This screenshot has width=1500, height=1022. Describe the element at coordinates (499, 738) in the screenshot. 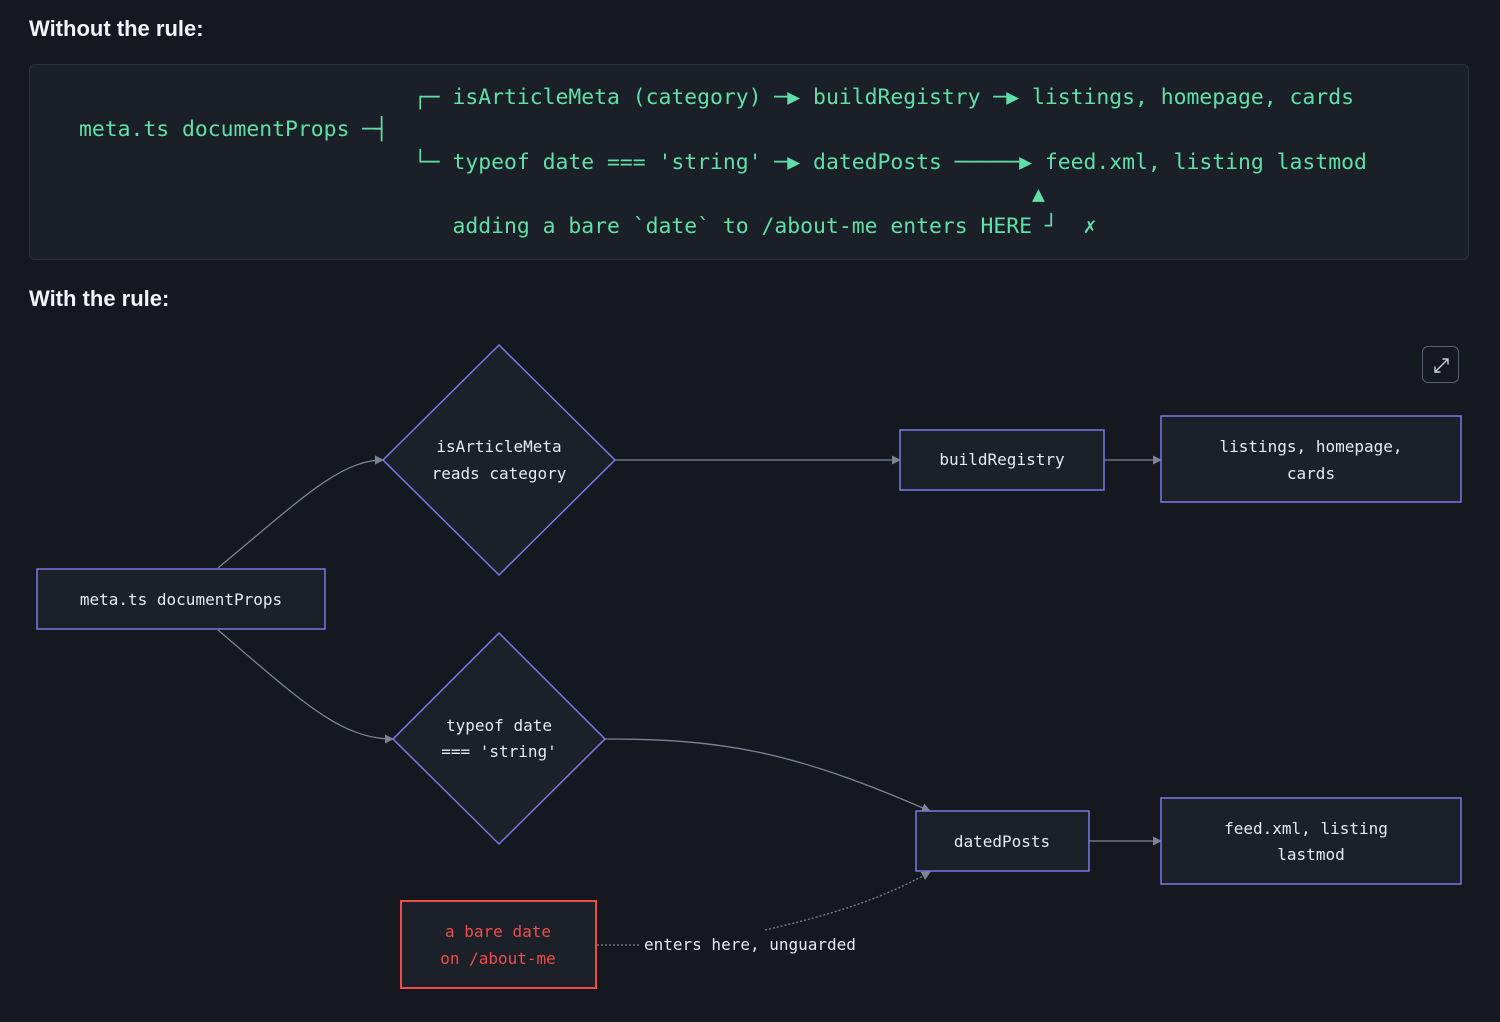

I see `node-typeof-date-decision: typeof date === 'string'` at that location.